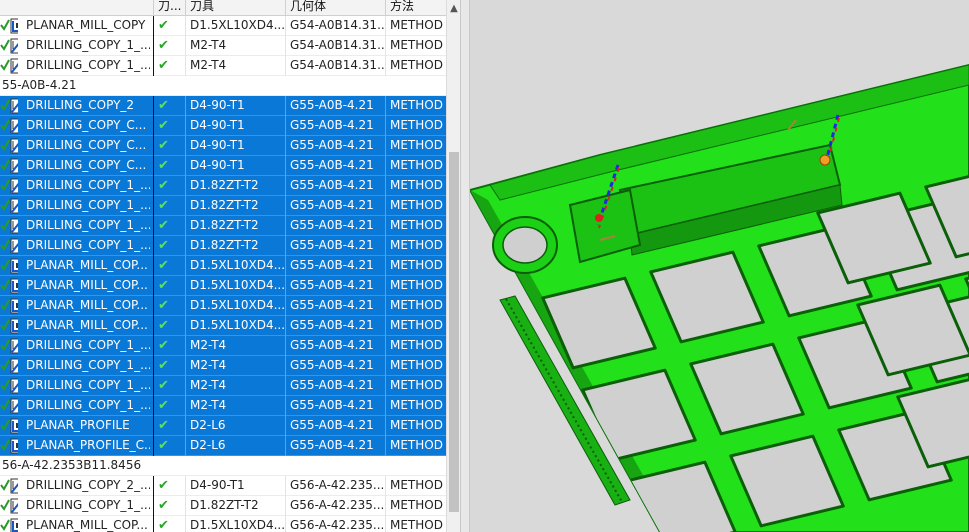 The image size is (969, 532). Describe the element at coordinates (335, 7) in the screenshot. I see `column-header-geometry: 几何体` at that location.